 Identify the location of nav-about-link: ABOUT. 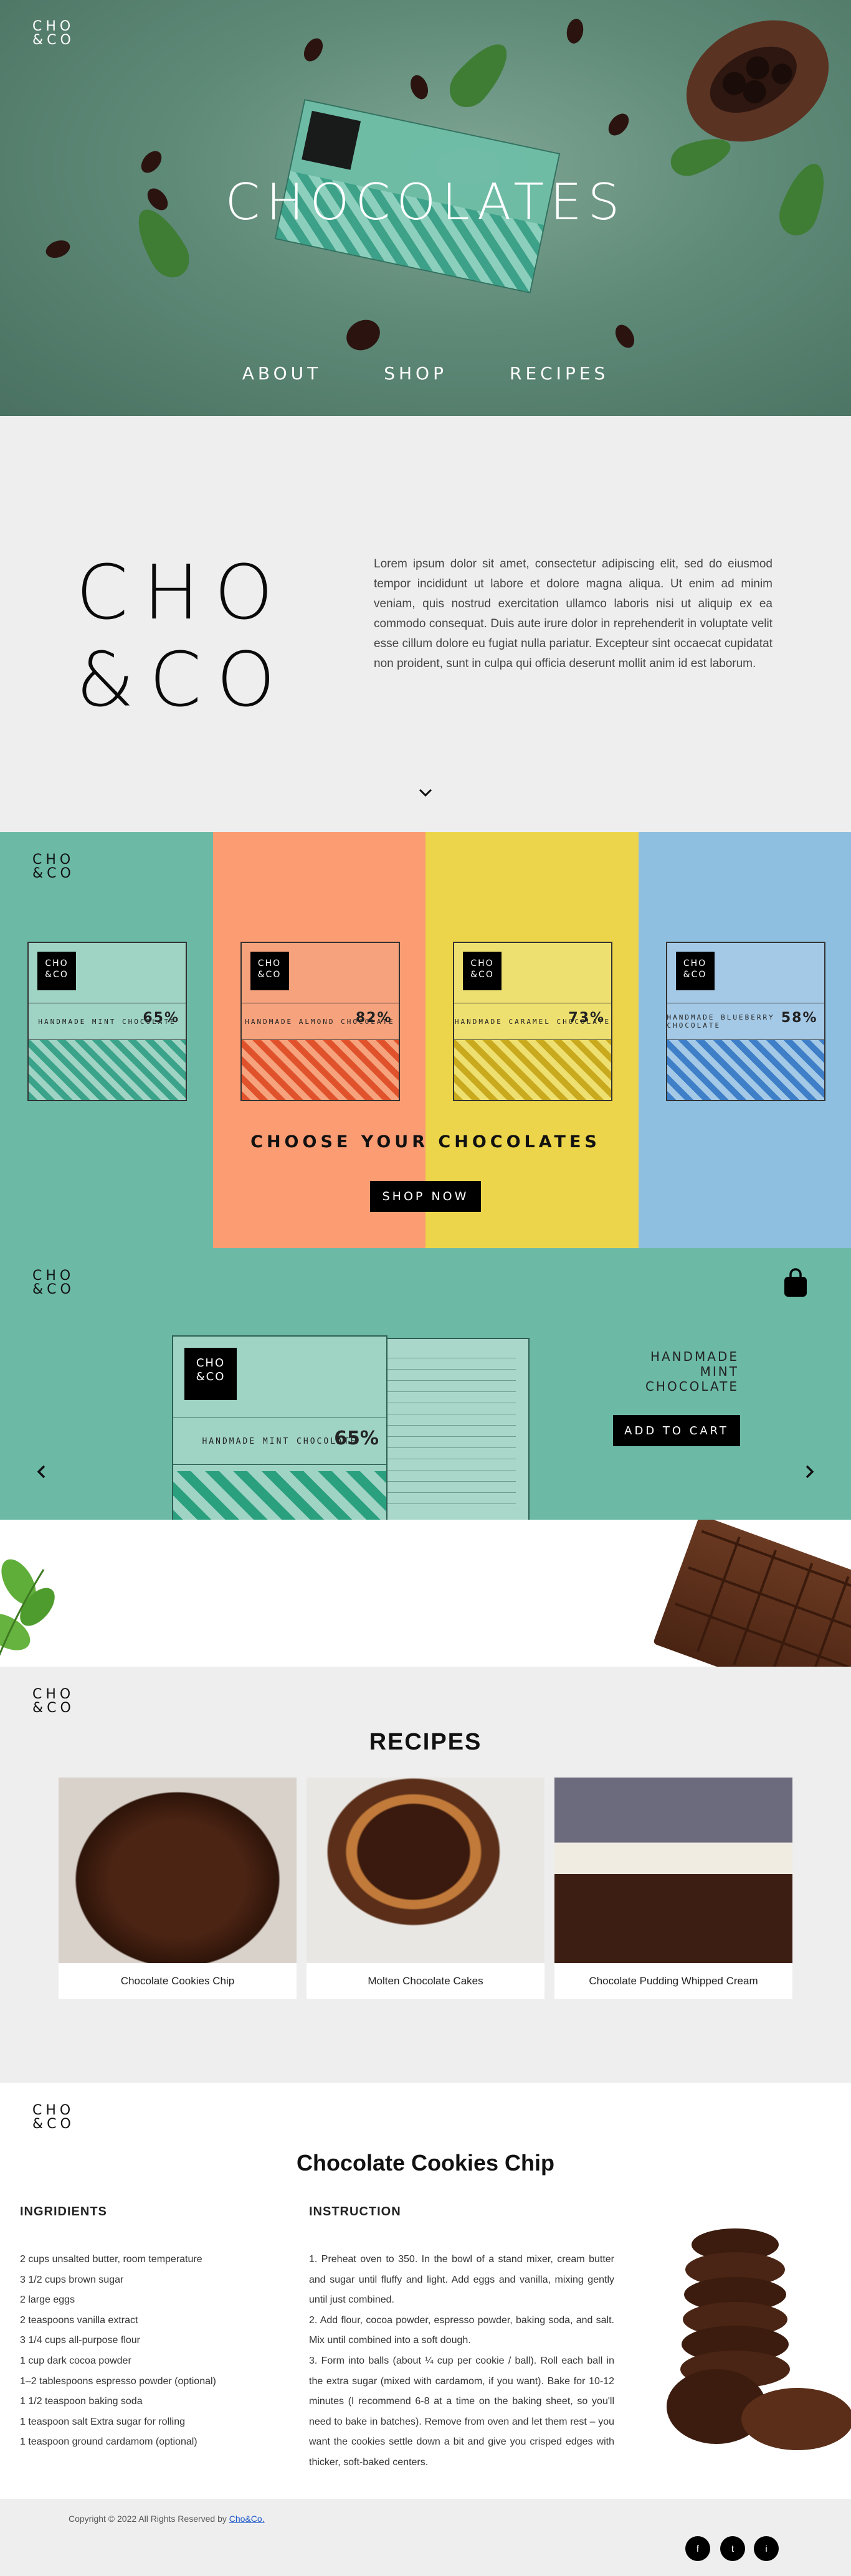
(282, 374).